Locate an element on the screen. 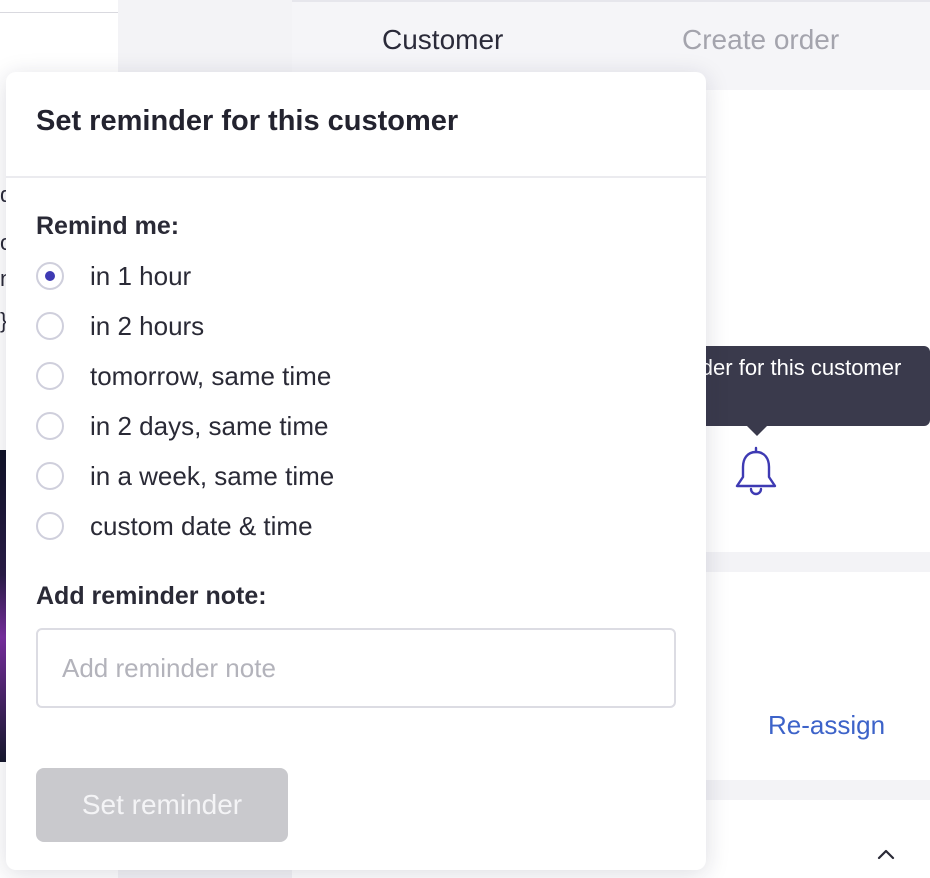 The height and width of the screenshot is (878, 930). reminder-note-input is located at coordinates (356, 668).